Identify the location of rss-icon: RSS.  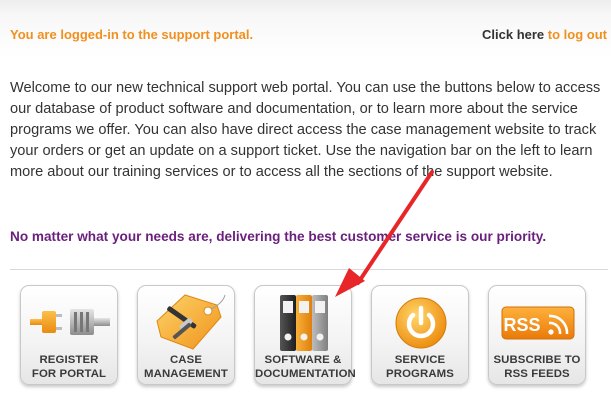
(538, 322).